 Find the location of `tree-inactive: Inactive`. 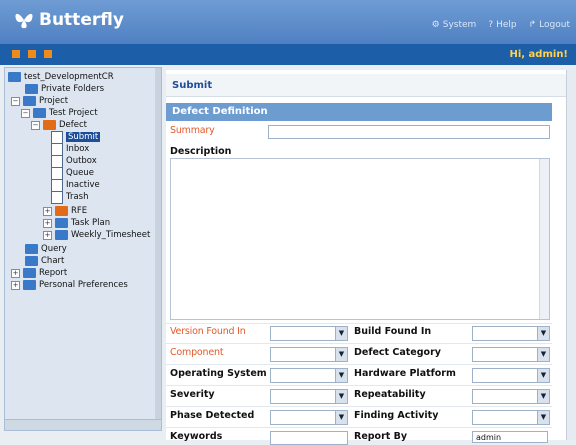

tree-inactive: Inactive is located at coordinates (75, 185).